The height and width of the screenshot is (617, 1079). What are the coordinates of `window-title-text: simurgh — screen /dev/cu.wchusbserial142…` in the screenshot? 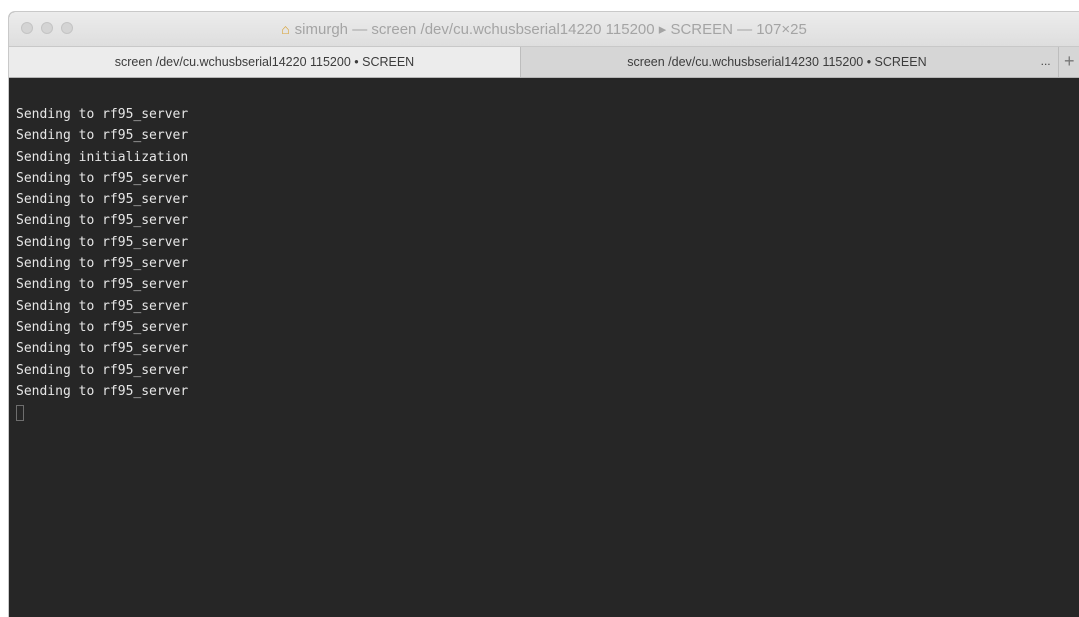 It's located at (550, 29).